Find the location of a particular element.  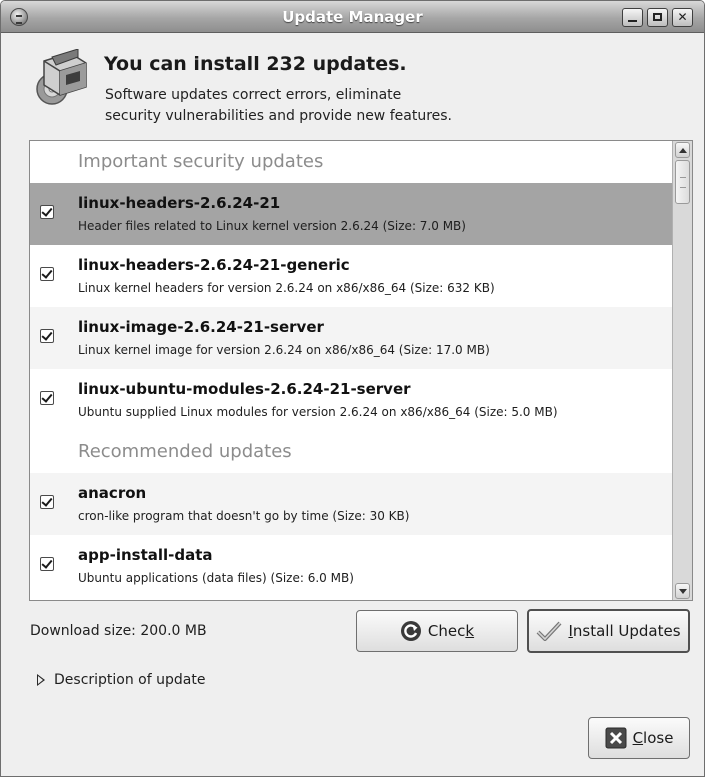

maximize-icon is located at coordinates (657, 17).